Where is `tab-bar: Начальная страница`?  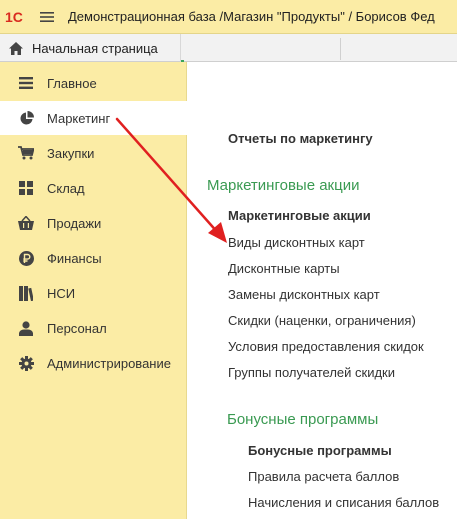 tab-bar: Начальная страница is located at coordinates (228, 48).